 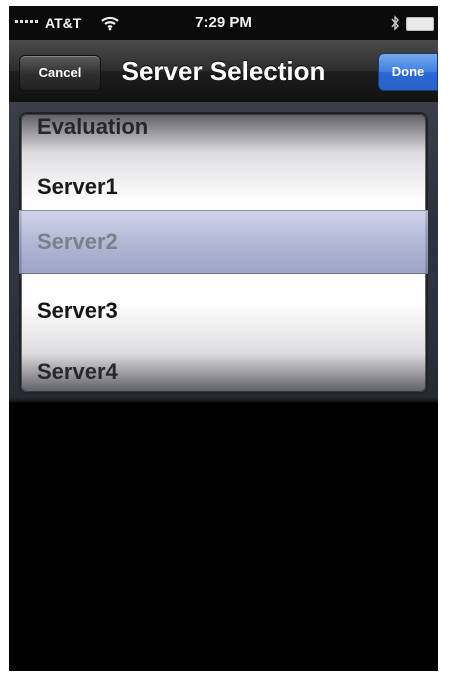 I want to click on picker-selection-indicator: Server2, so click(x=223, y=242).